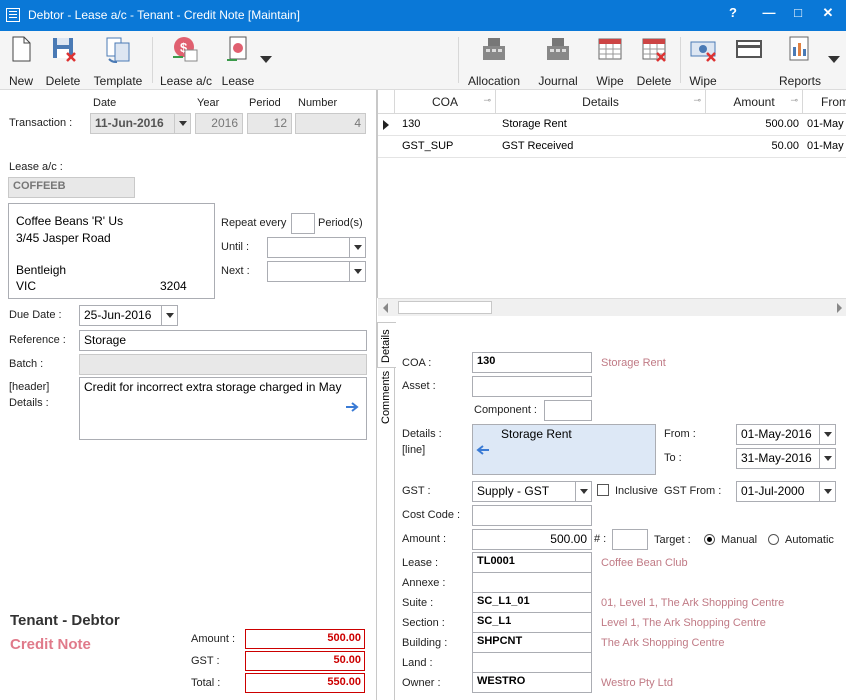 This screenshot has width=846, height=700. I want to click on calendar-wipe-icon, so click(610, 49).